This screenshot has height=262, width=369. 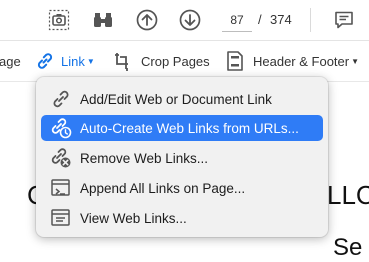 I want to click on crop-pages-label: Crop Pages, so click(x=175, y=61).